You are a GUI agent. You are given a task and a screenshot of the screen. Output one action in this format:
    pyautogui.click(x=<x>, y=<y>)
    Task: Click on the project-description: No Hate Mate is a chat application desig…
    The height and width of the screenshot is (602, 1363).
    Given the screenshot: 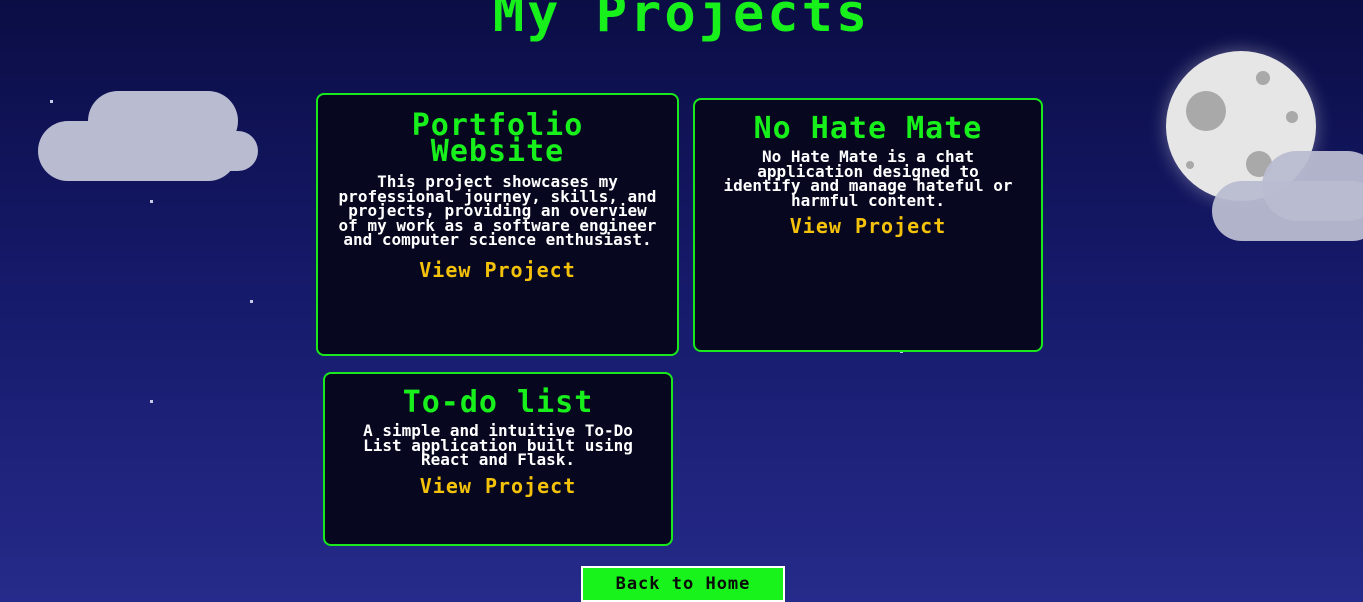 What is the action you would take?
    pyautogui.click(x=868, y=178)
    